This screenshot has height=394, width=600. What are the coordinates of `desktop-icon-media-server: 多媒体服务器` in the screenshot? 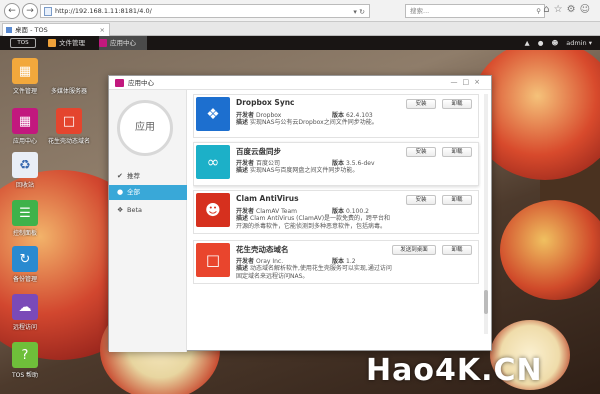 It's located at (69, 76).